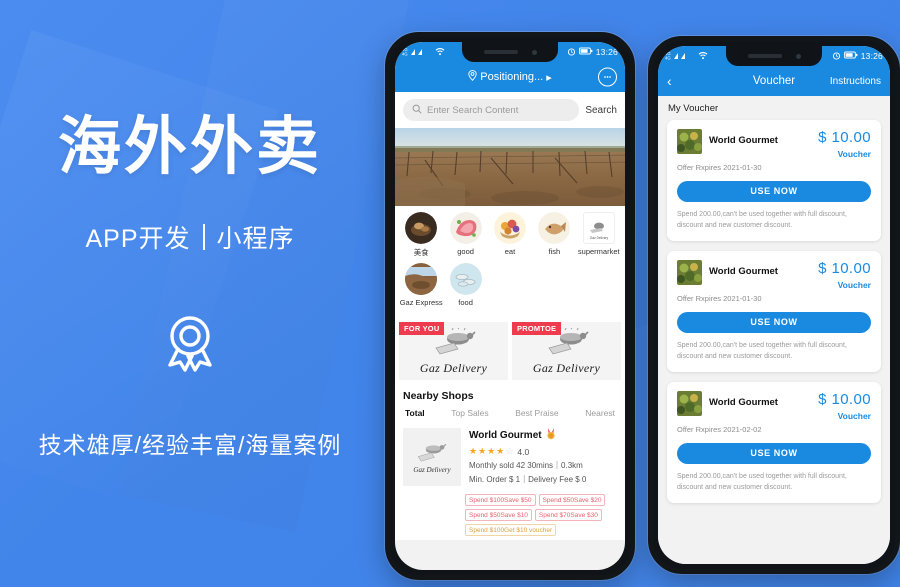 This screenshot has height=587, width=900. Describe the element at coordinates (510, 251) in the screenshot. I see `category-label: eat` at that location.